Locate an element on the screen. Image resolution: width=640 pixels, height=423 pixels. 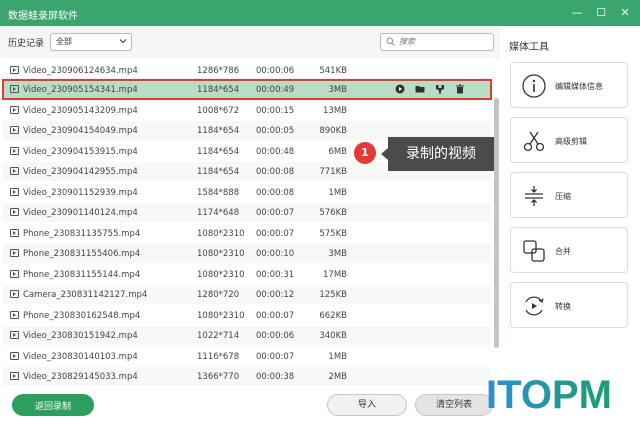
history-filter-select: 全部 is located at coordinates (91, 42).